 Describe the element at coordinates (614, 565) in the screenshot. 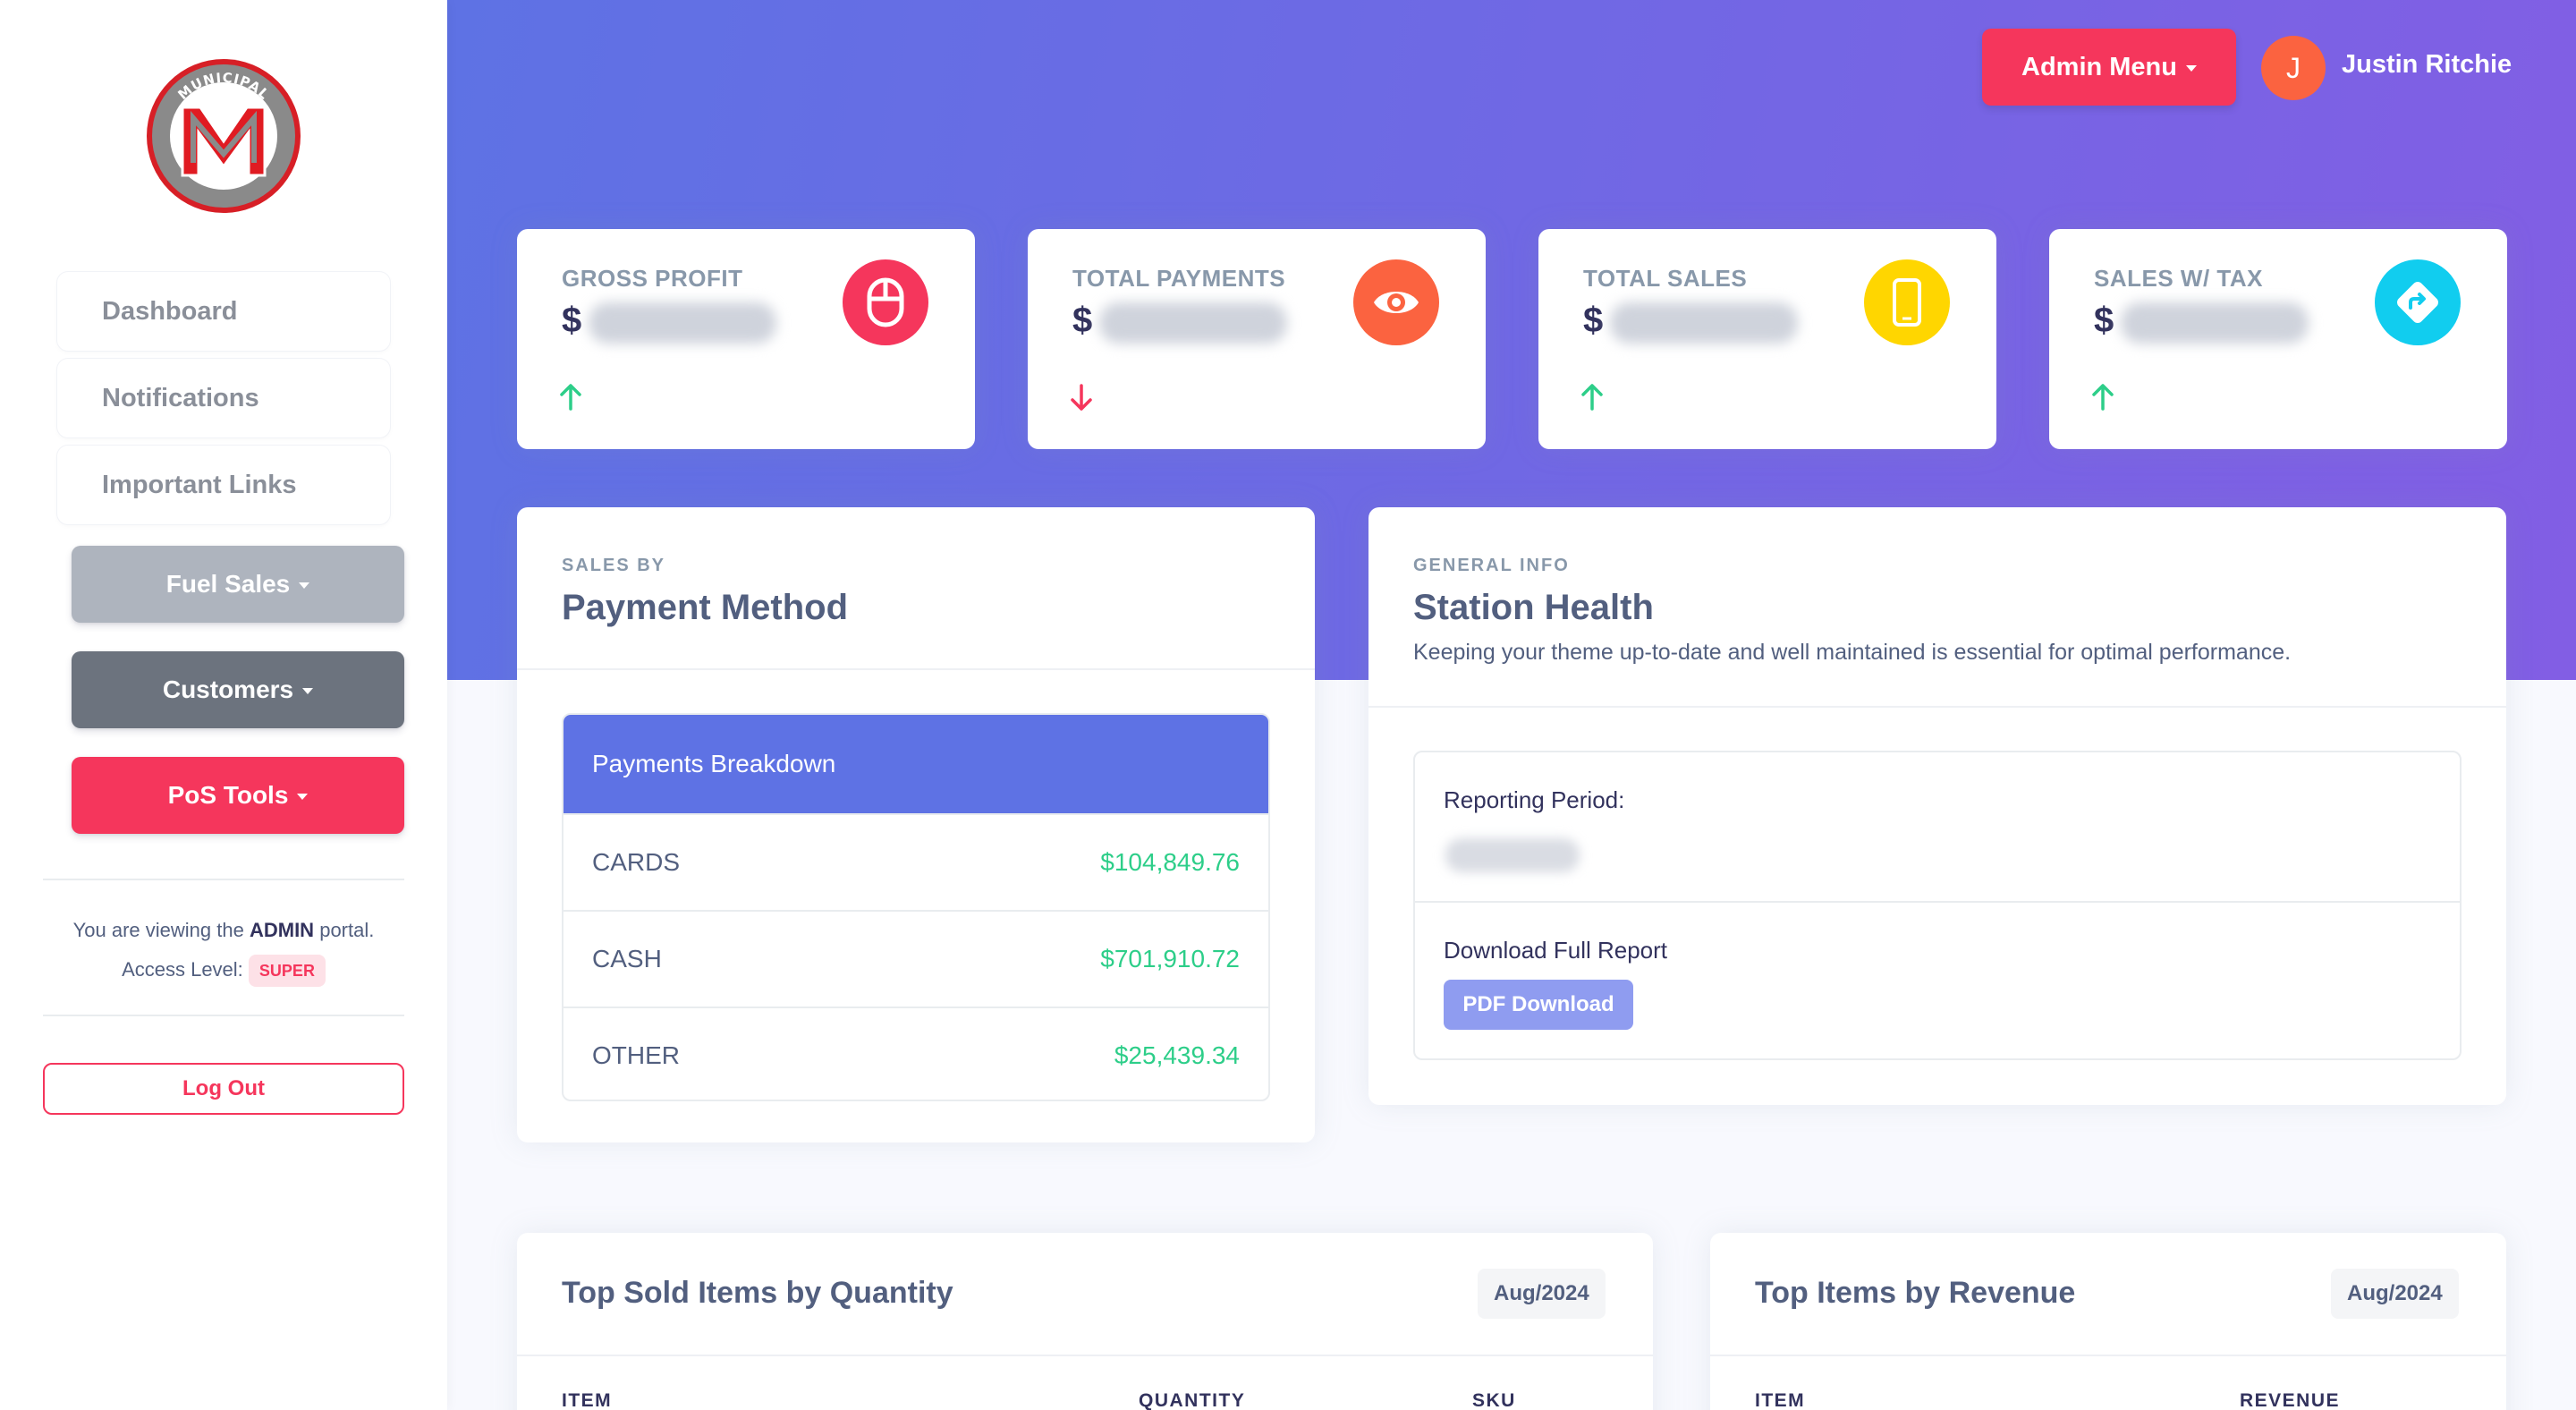

I see `panel-eyebrow: SALES BY` at that location.